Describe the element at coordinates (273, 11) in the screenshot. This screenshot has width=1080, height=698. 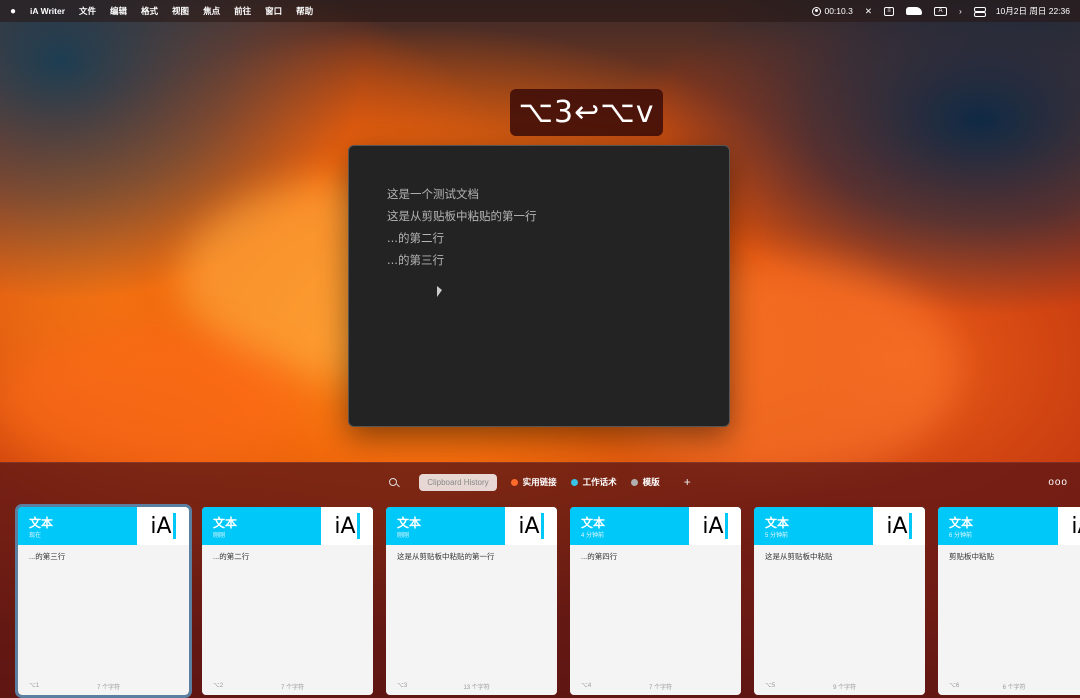
I see `menu-window: 窗口` at that location.